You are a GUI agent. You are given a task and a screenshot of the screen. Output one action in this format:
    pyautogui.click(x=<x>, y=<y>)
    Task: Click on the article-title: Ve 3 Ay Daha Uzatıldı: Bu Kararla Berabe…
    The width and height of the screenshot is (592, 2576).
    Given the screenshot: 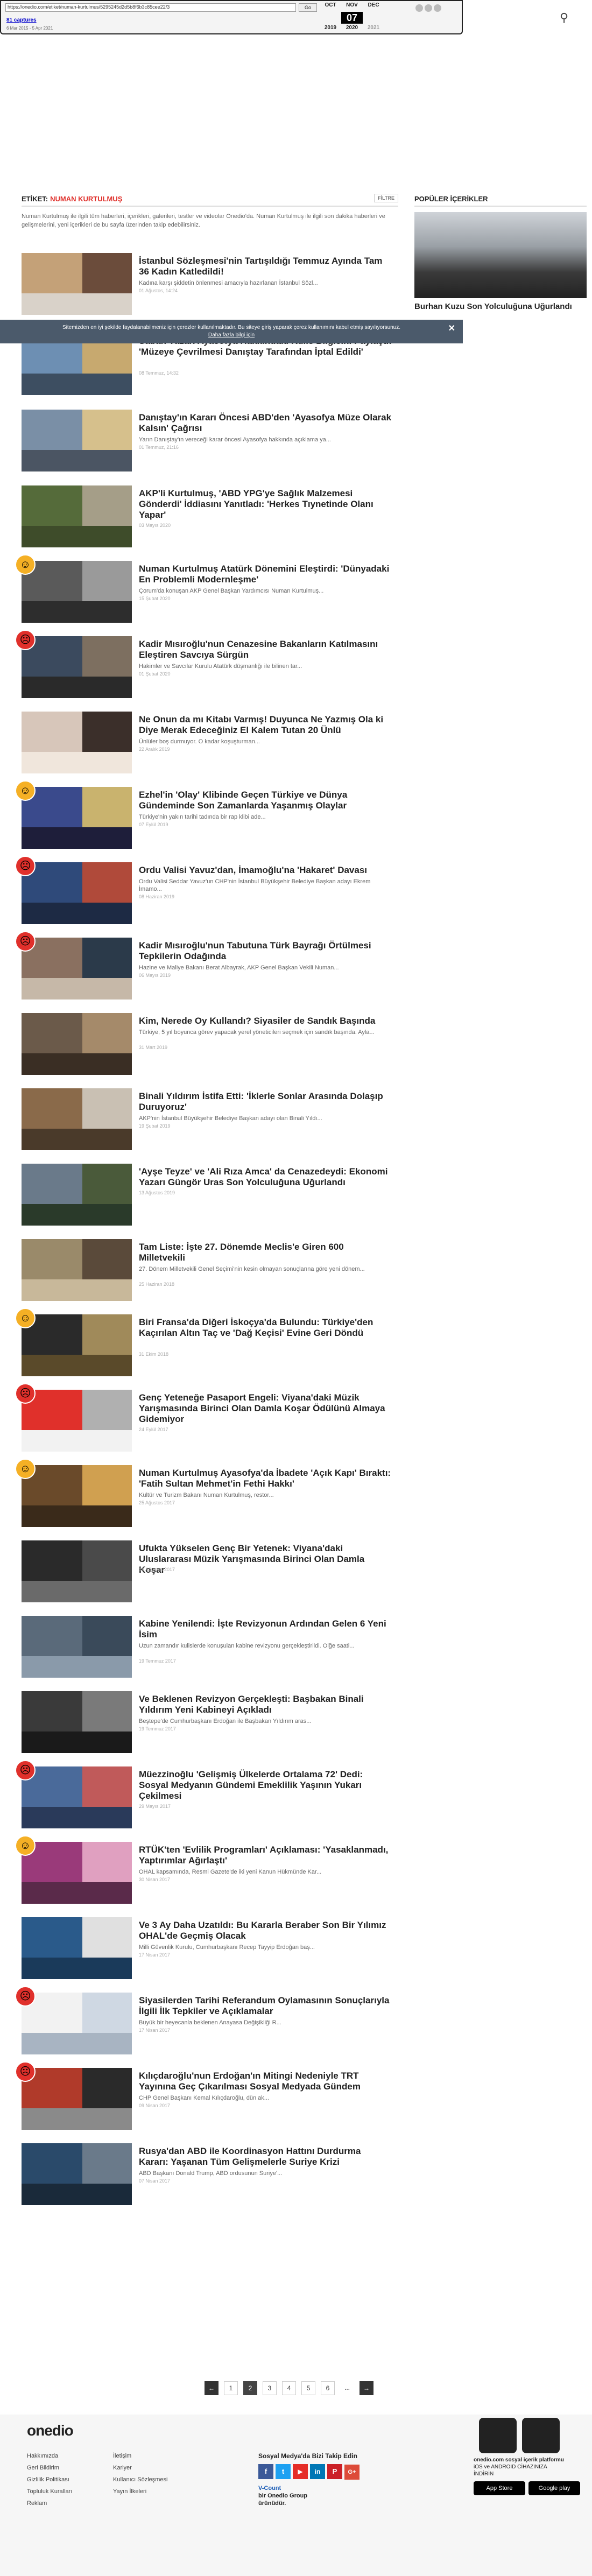 What is the action you would take?
    pyautogui.click(x=265, y=1931)
    